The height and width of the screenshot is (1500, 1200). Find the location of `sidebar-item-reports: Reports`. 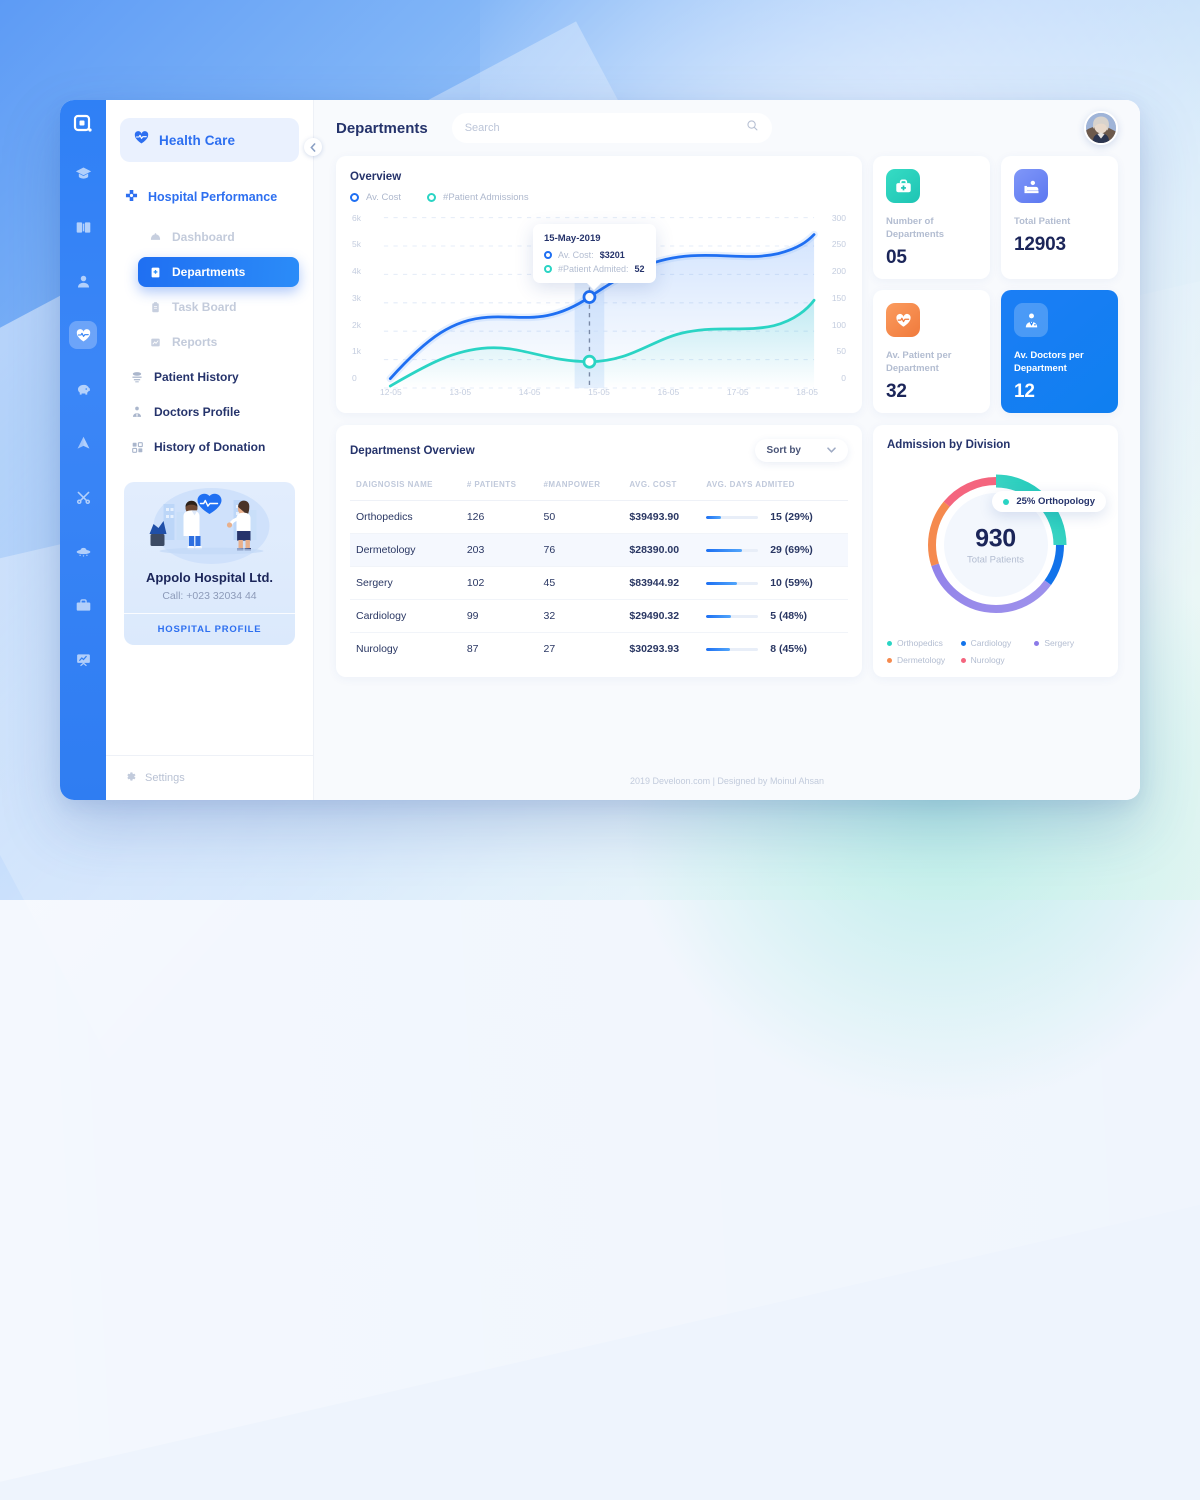

sidebar-item-reports: Reports is located at coordinates (218, 342).